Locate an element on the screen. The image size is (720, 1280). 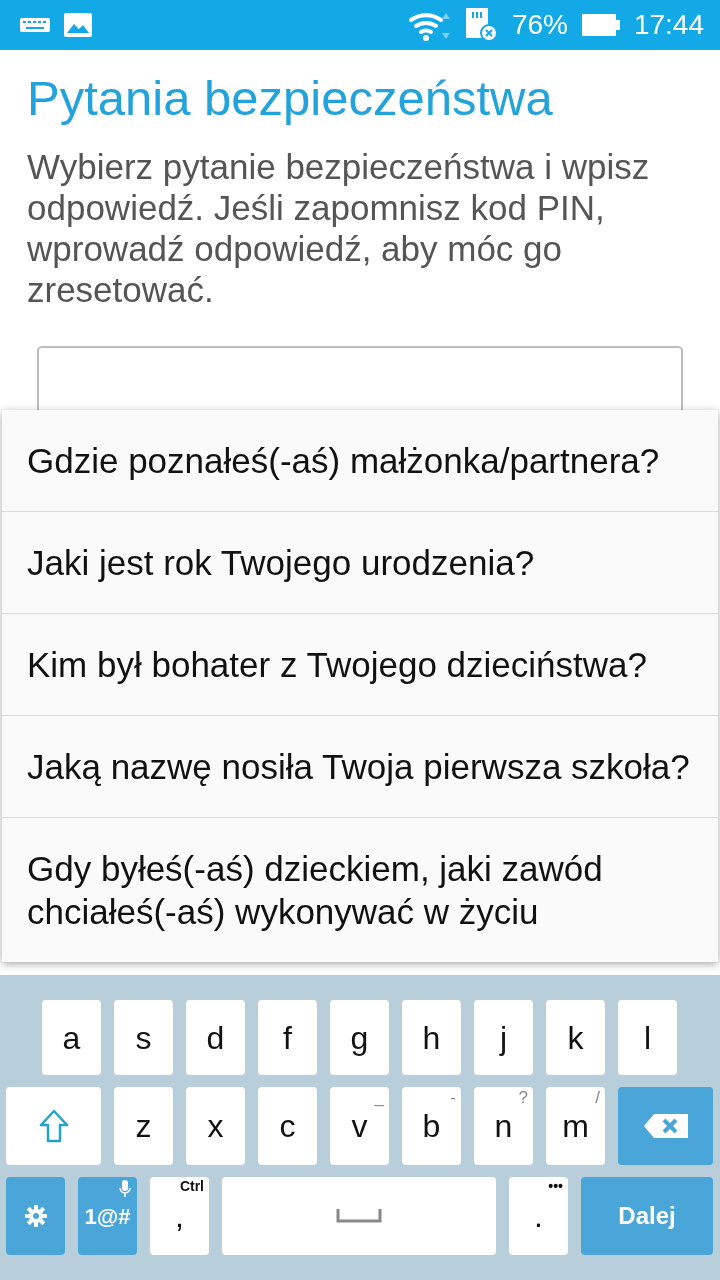
key-hint: Ctrl is located at coordinates (191, 1186).